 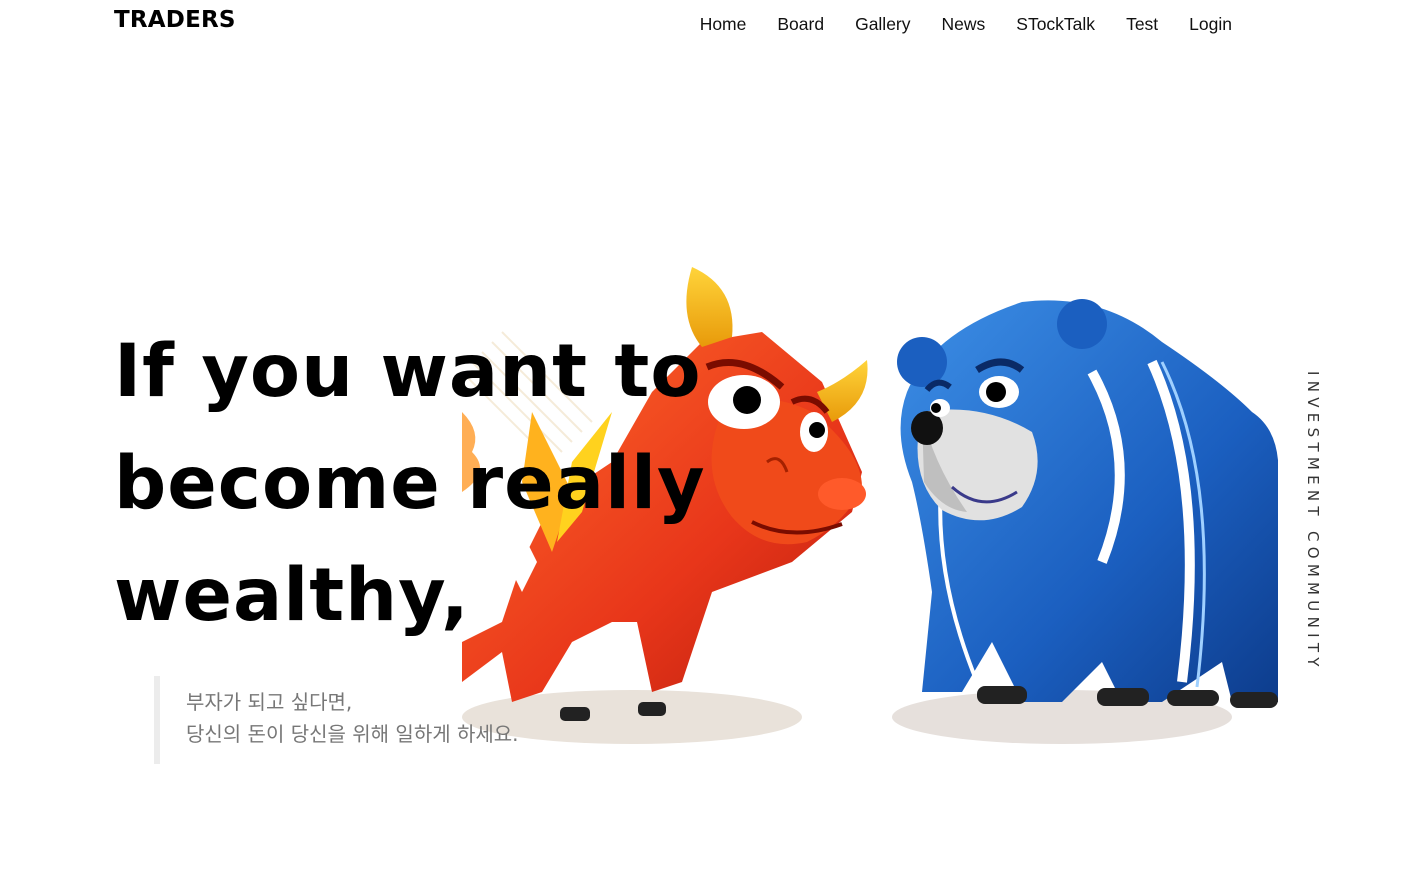 I want to click on quote-line: 부자가 되고 싶다면,, so click(x=269, y=702).